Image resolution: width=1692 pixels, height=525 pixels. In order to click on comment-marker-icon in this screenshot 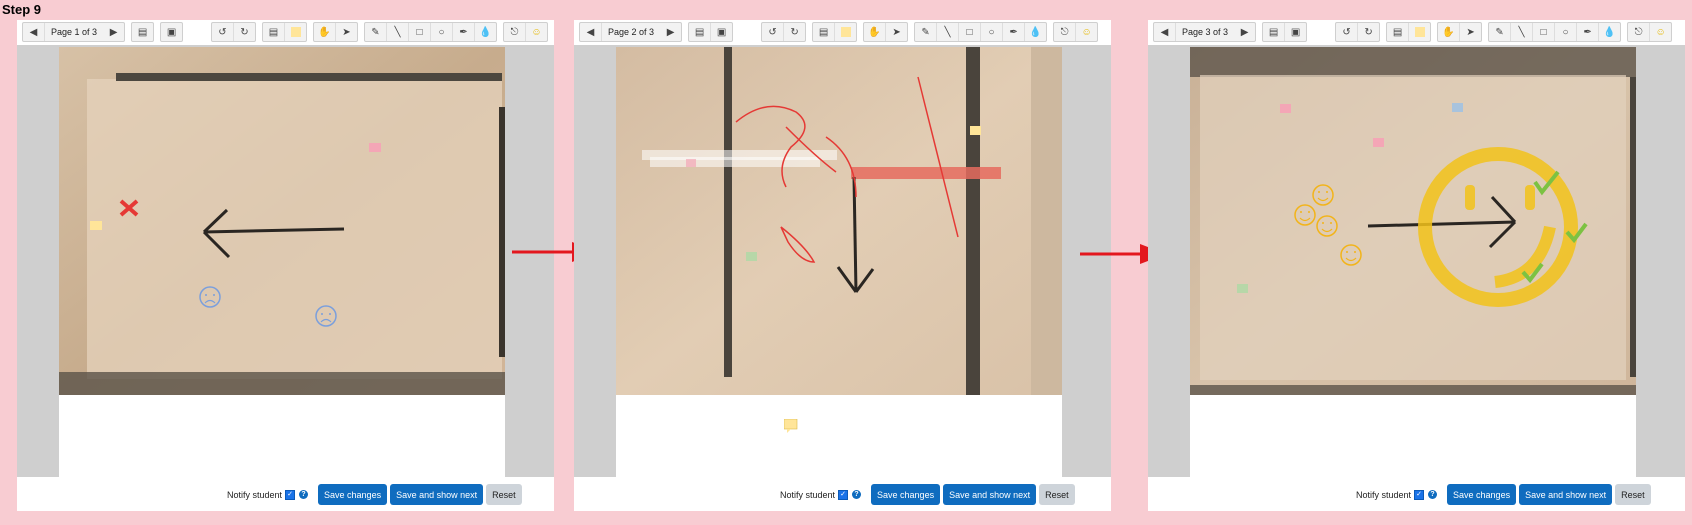, I will do `click(791, 426)`.